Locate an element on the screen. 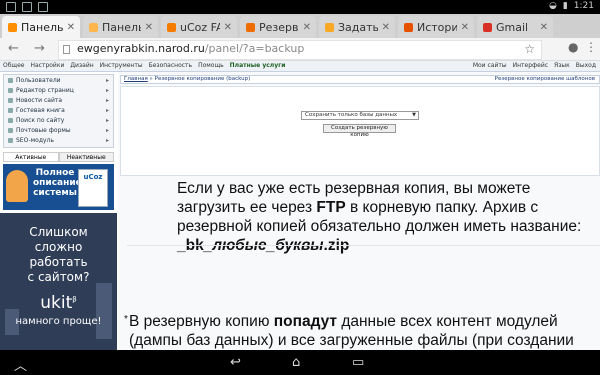  breadcrumb-home: Главная is located at coordinates (136, 79).